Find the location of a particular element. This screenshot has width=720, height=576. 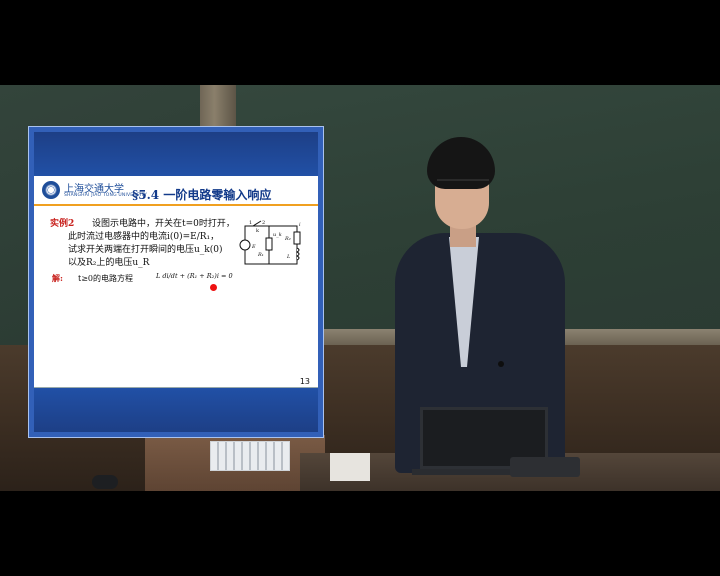

laser-pointer-dot is located at coordinates (213, 287).